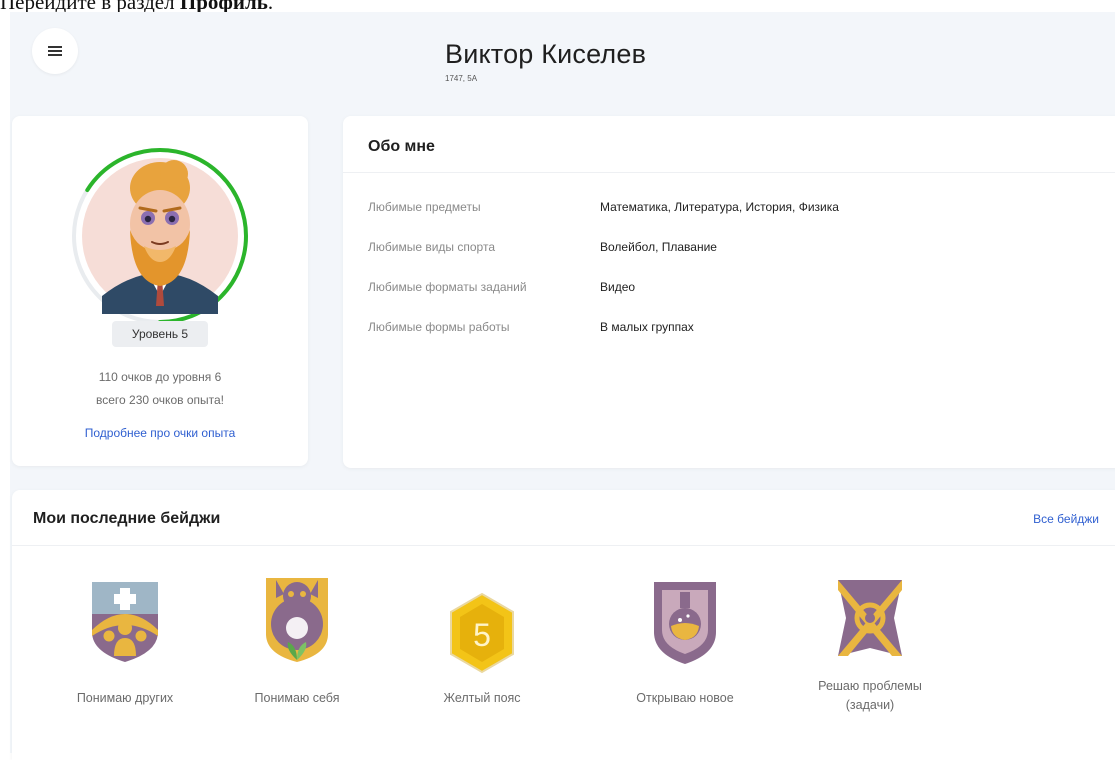  I want to click on yellow-belt-badge-icon: 5, so click(482, 633).